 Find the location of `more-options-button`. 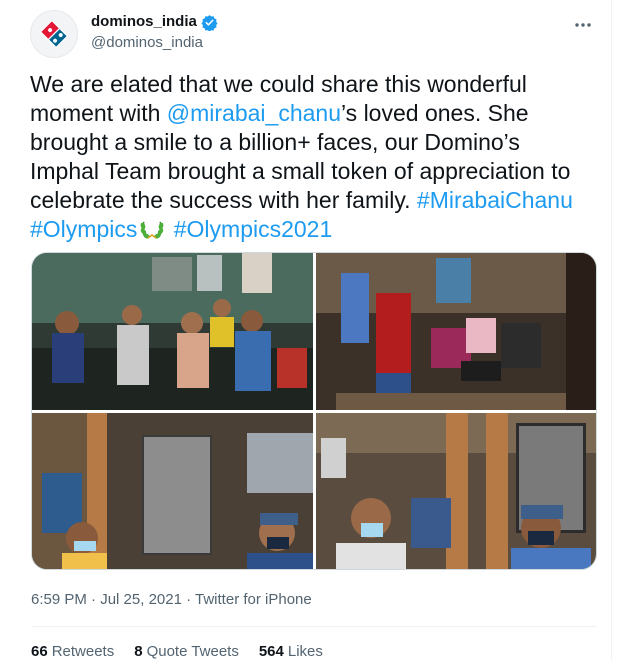

more-options-button is located at coordinates (583, 25).